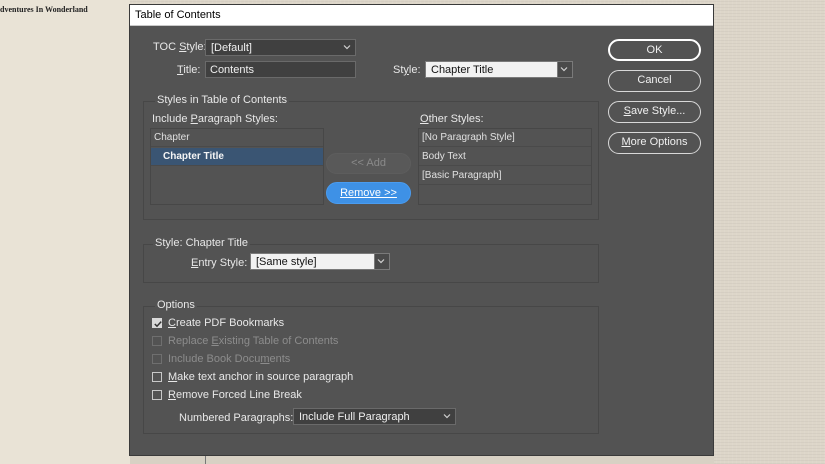 This screenshot has height=464, width=825. I want to click on title-value: Contents, so click(232, 70).